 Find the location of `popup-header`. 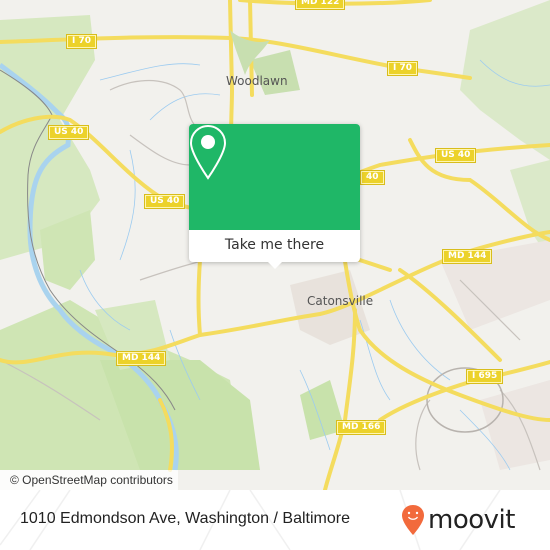

popup-header is located at coordinates (274, 177).